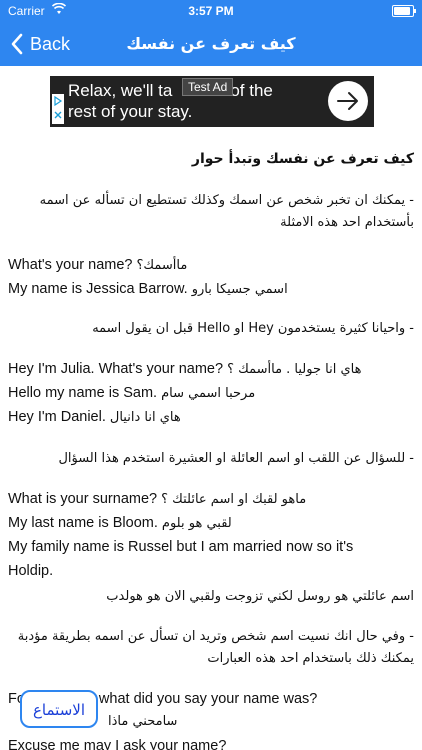 The height and width of the screenshot is (750, 422). What do you see at coordinates (251, 90) in the screenshot?
I see `ad-line1-tail: of the` at bounding box center [251, 90].